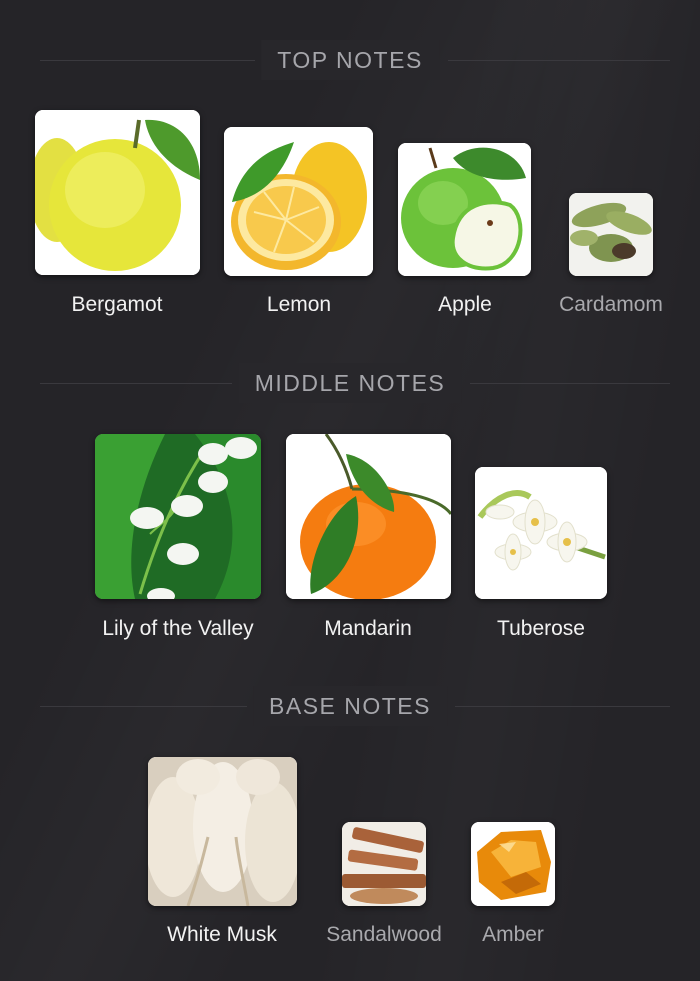 The image size is (700, 981). I want to click on amber-illustration, so click(513, 864).